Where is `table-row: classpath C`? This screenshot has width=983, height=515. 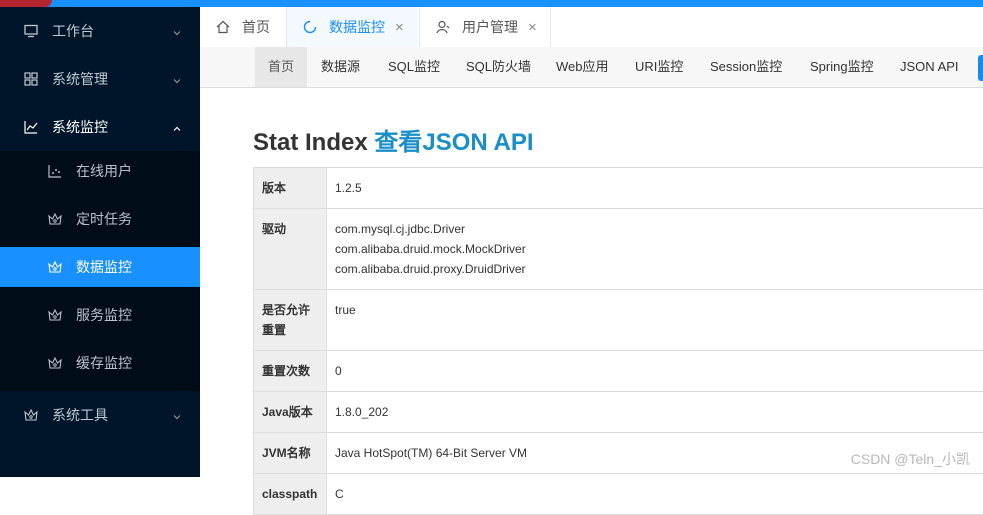 table-row: classpath C is located at coordinates (618, 494).